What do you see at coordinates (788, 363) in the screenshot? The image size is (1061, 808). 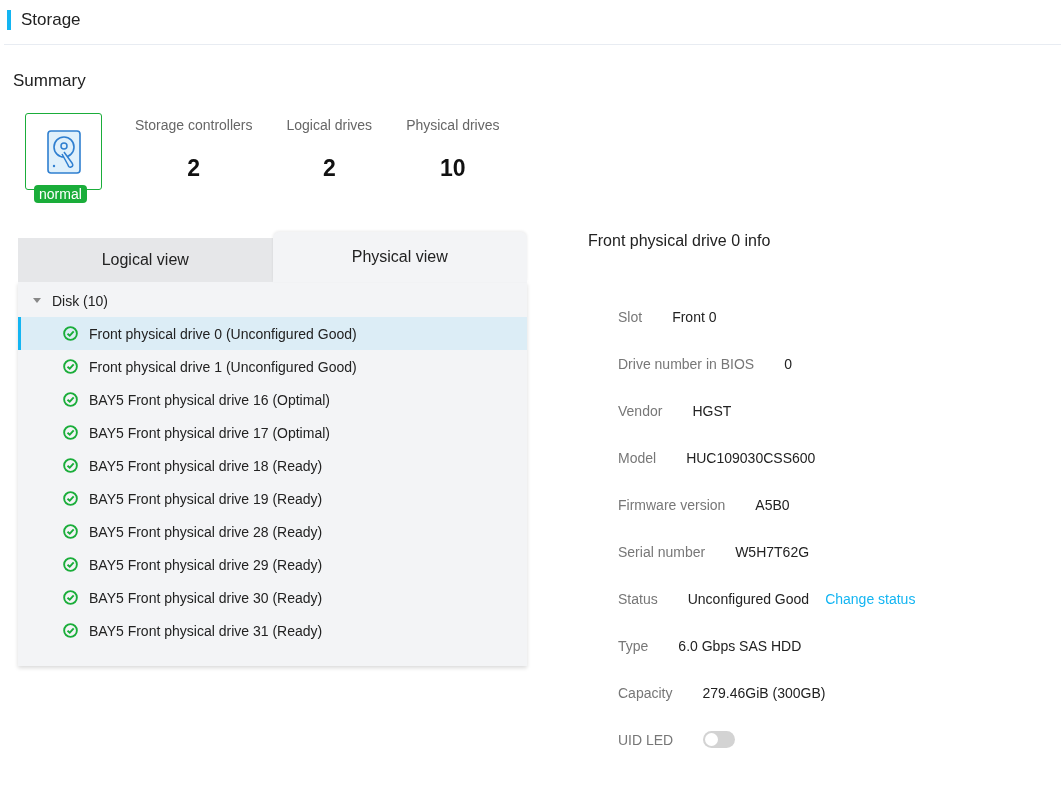 I see `field-value: 0` at bounding box center [788, 363].